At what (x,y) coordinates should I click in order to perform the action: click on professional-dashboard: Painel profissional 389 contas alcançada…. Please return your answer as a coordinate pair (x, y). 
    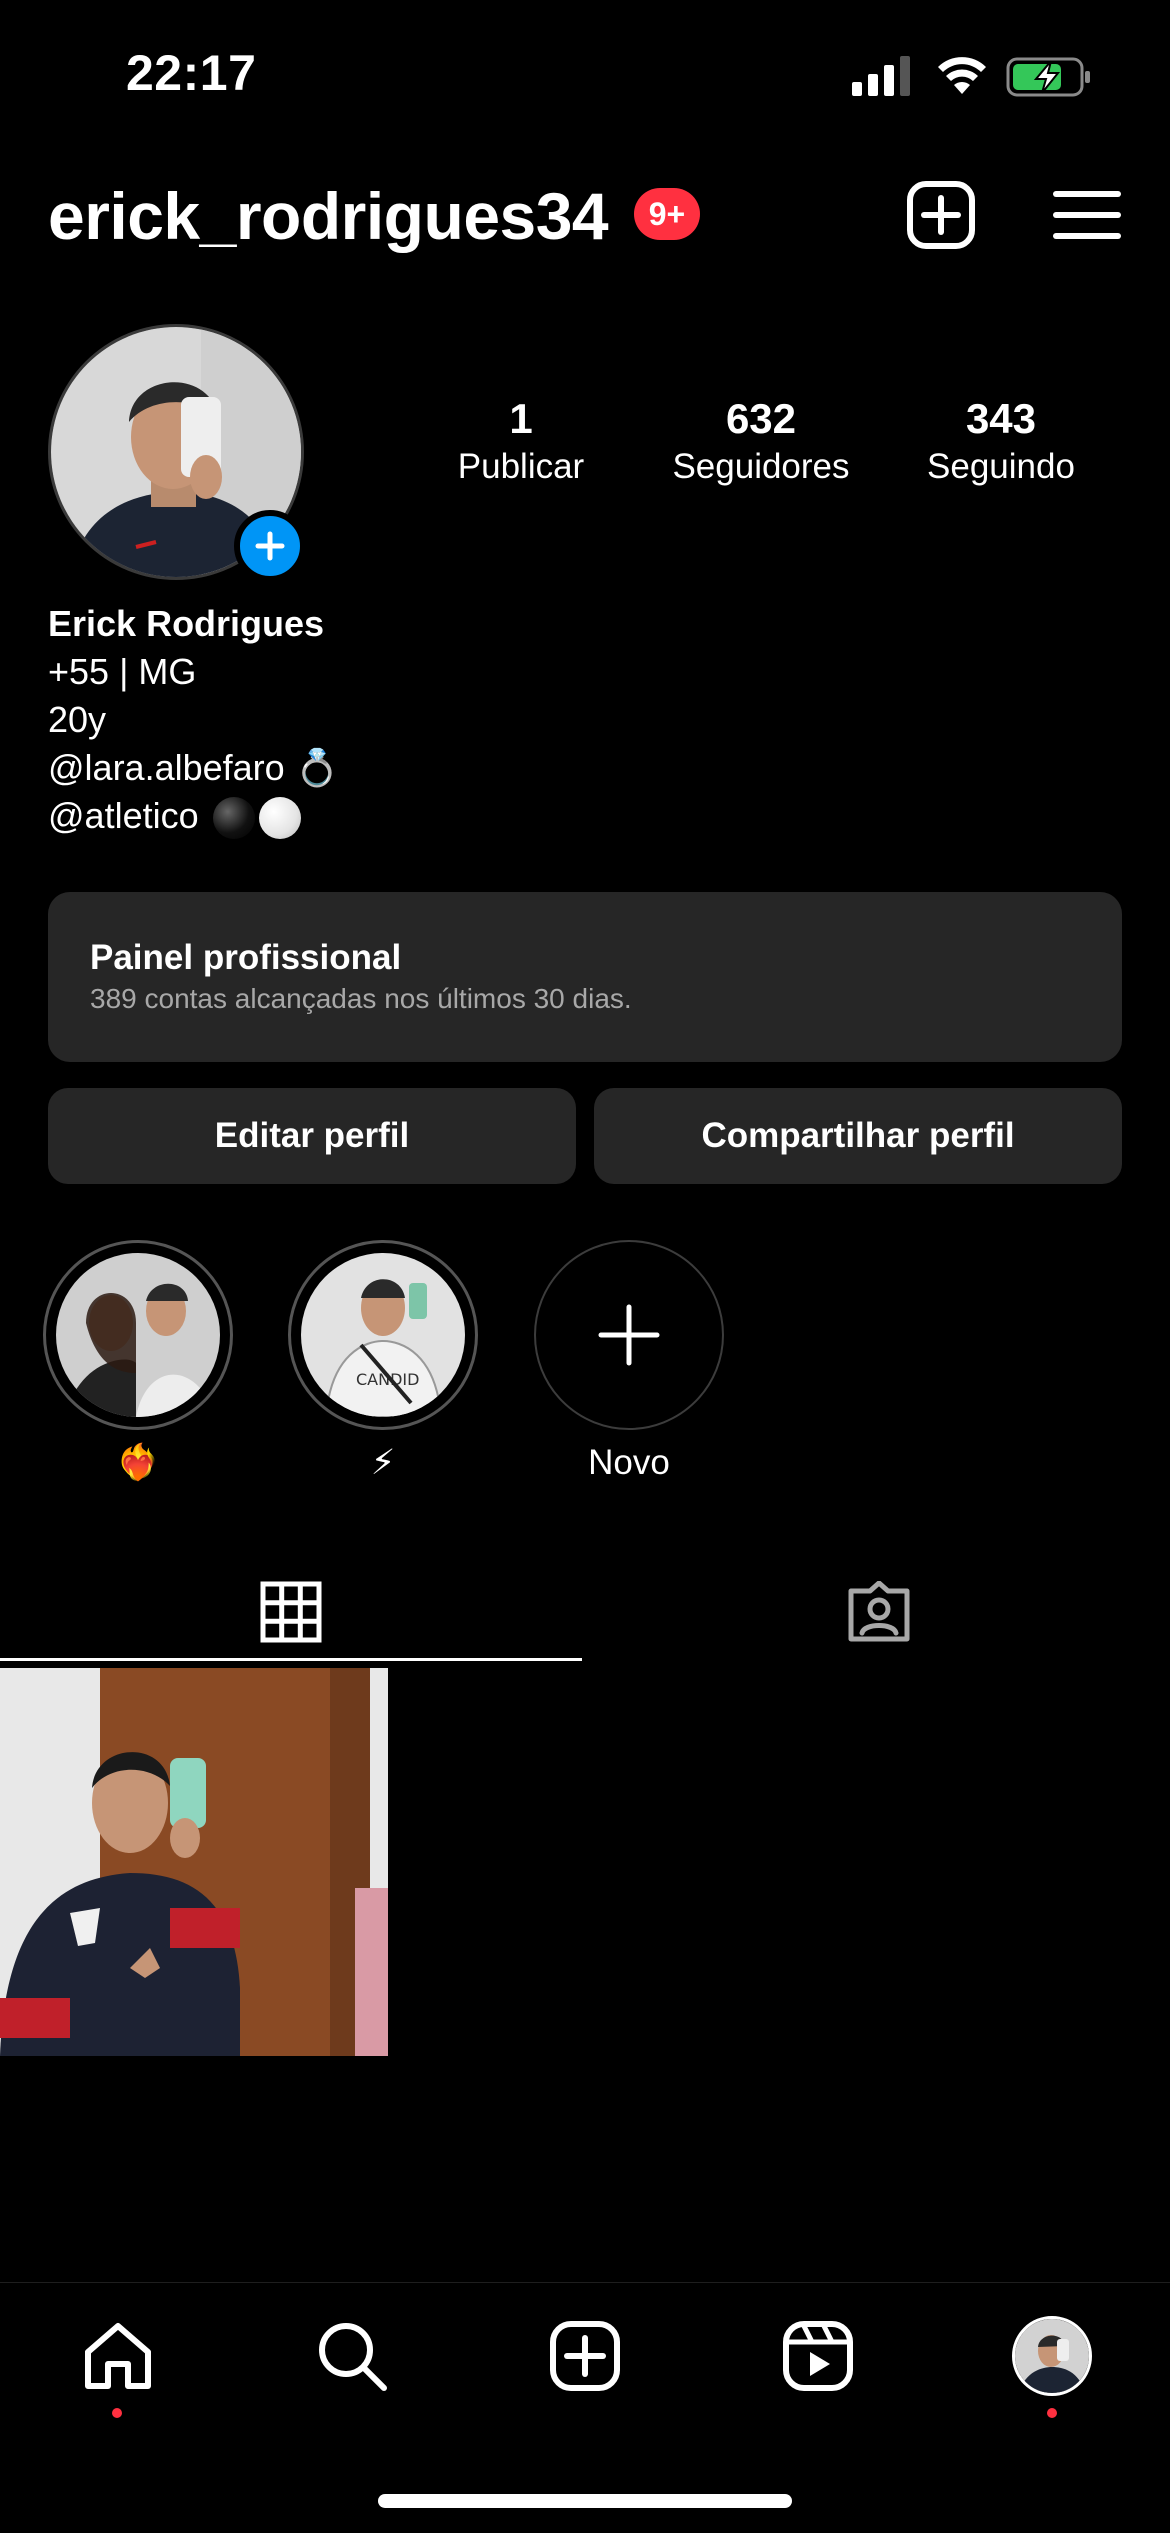
    Looking at the image, I should click on (585, 977).